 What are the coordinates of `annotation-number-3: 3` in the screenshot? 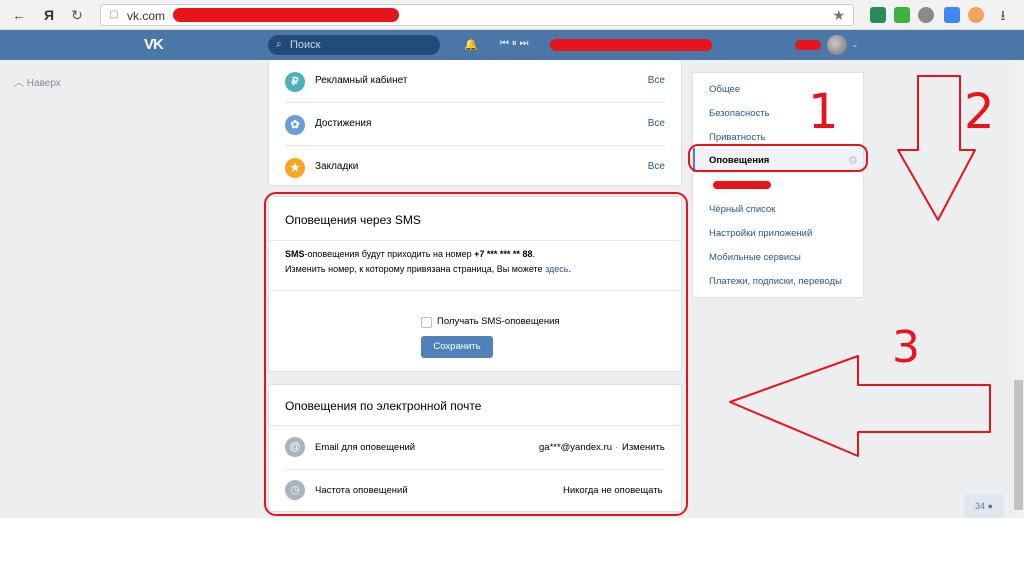 It's located at (906, 347).